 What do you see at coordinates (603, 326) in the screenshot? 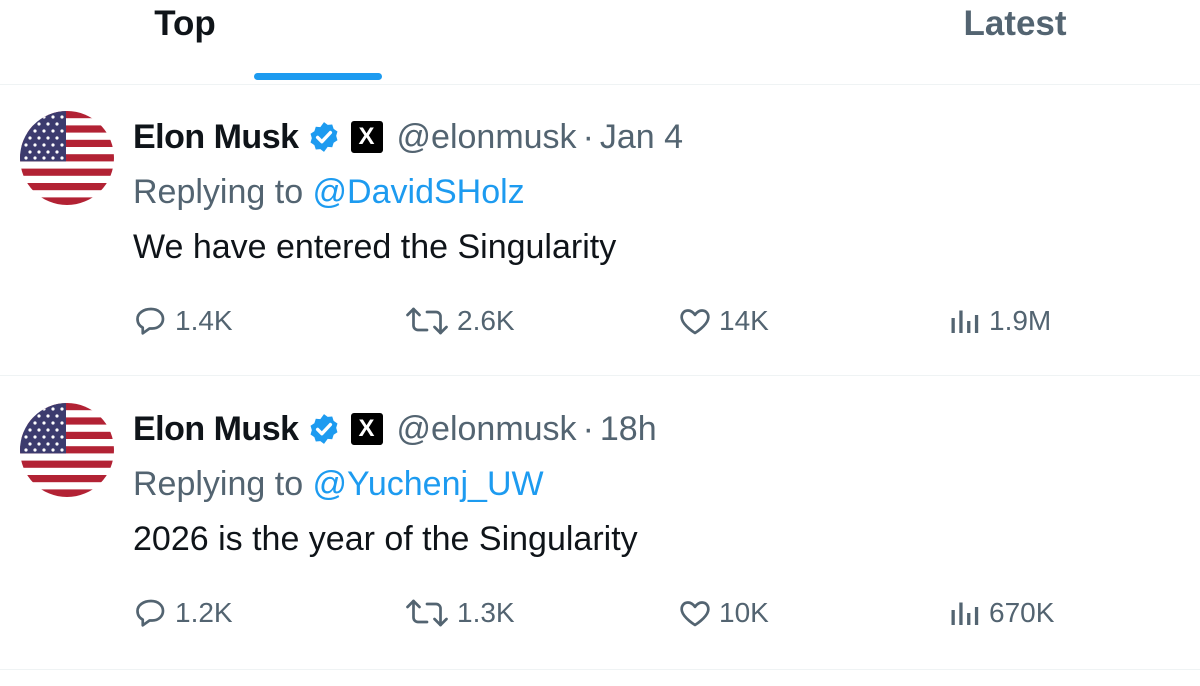
I see `tweet-actions: 1.4K 2.6K 14K 1.9M` at bounding box center [603, 326].